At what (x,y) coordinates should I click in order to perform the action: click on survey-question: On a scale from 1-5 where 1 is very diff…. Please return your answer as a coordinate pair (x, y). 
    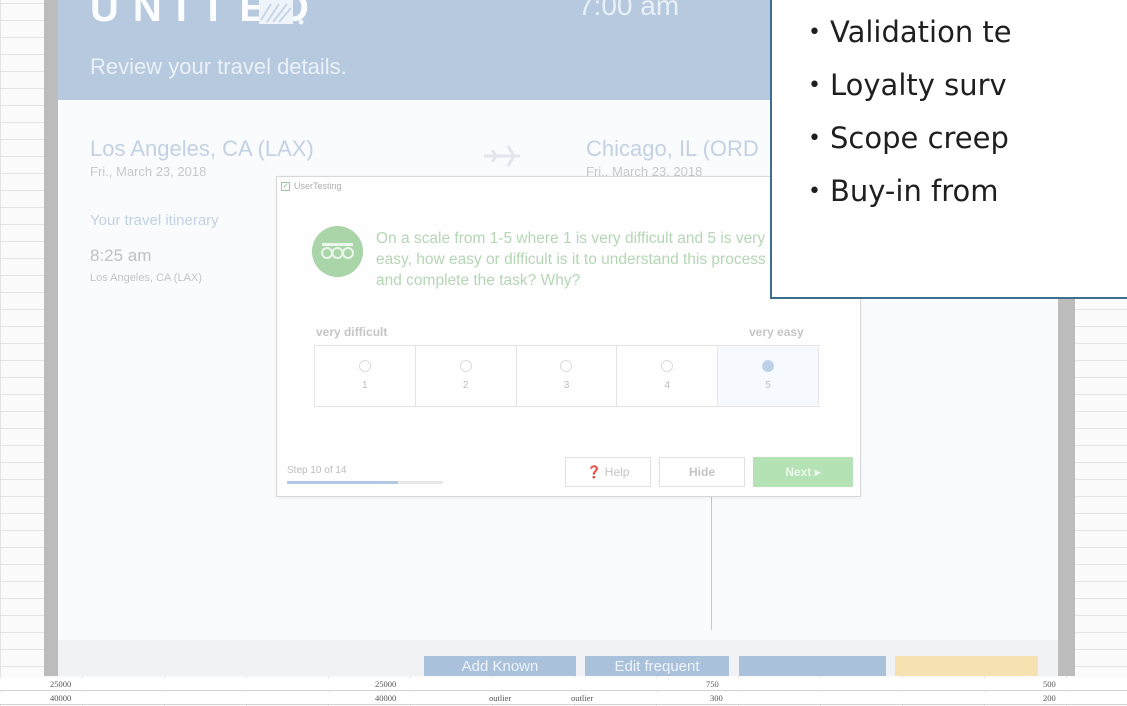
    Looking at the image, I should click on (571, 259).